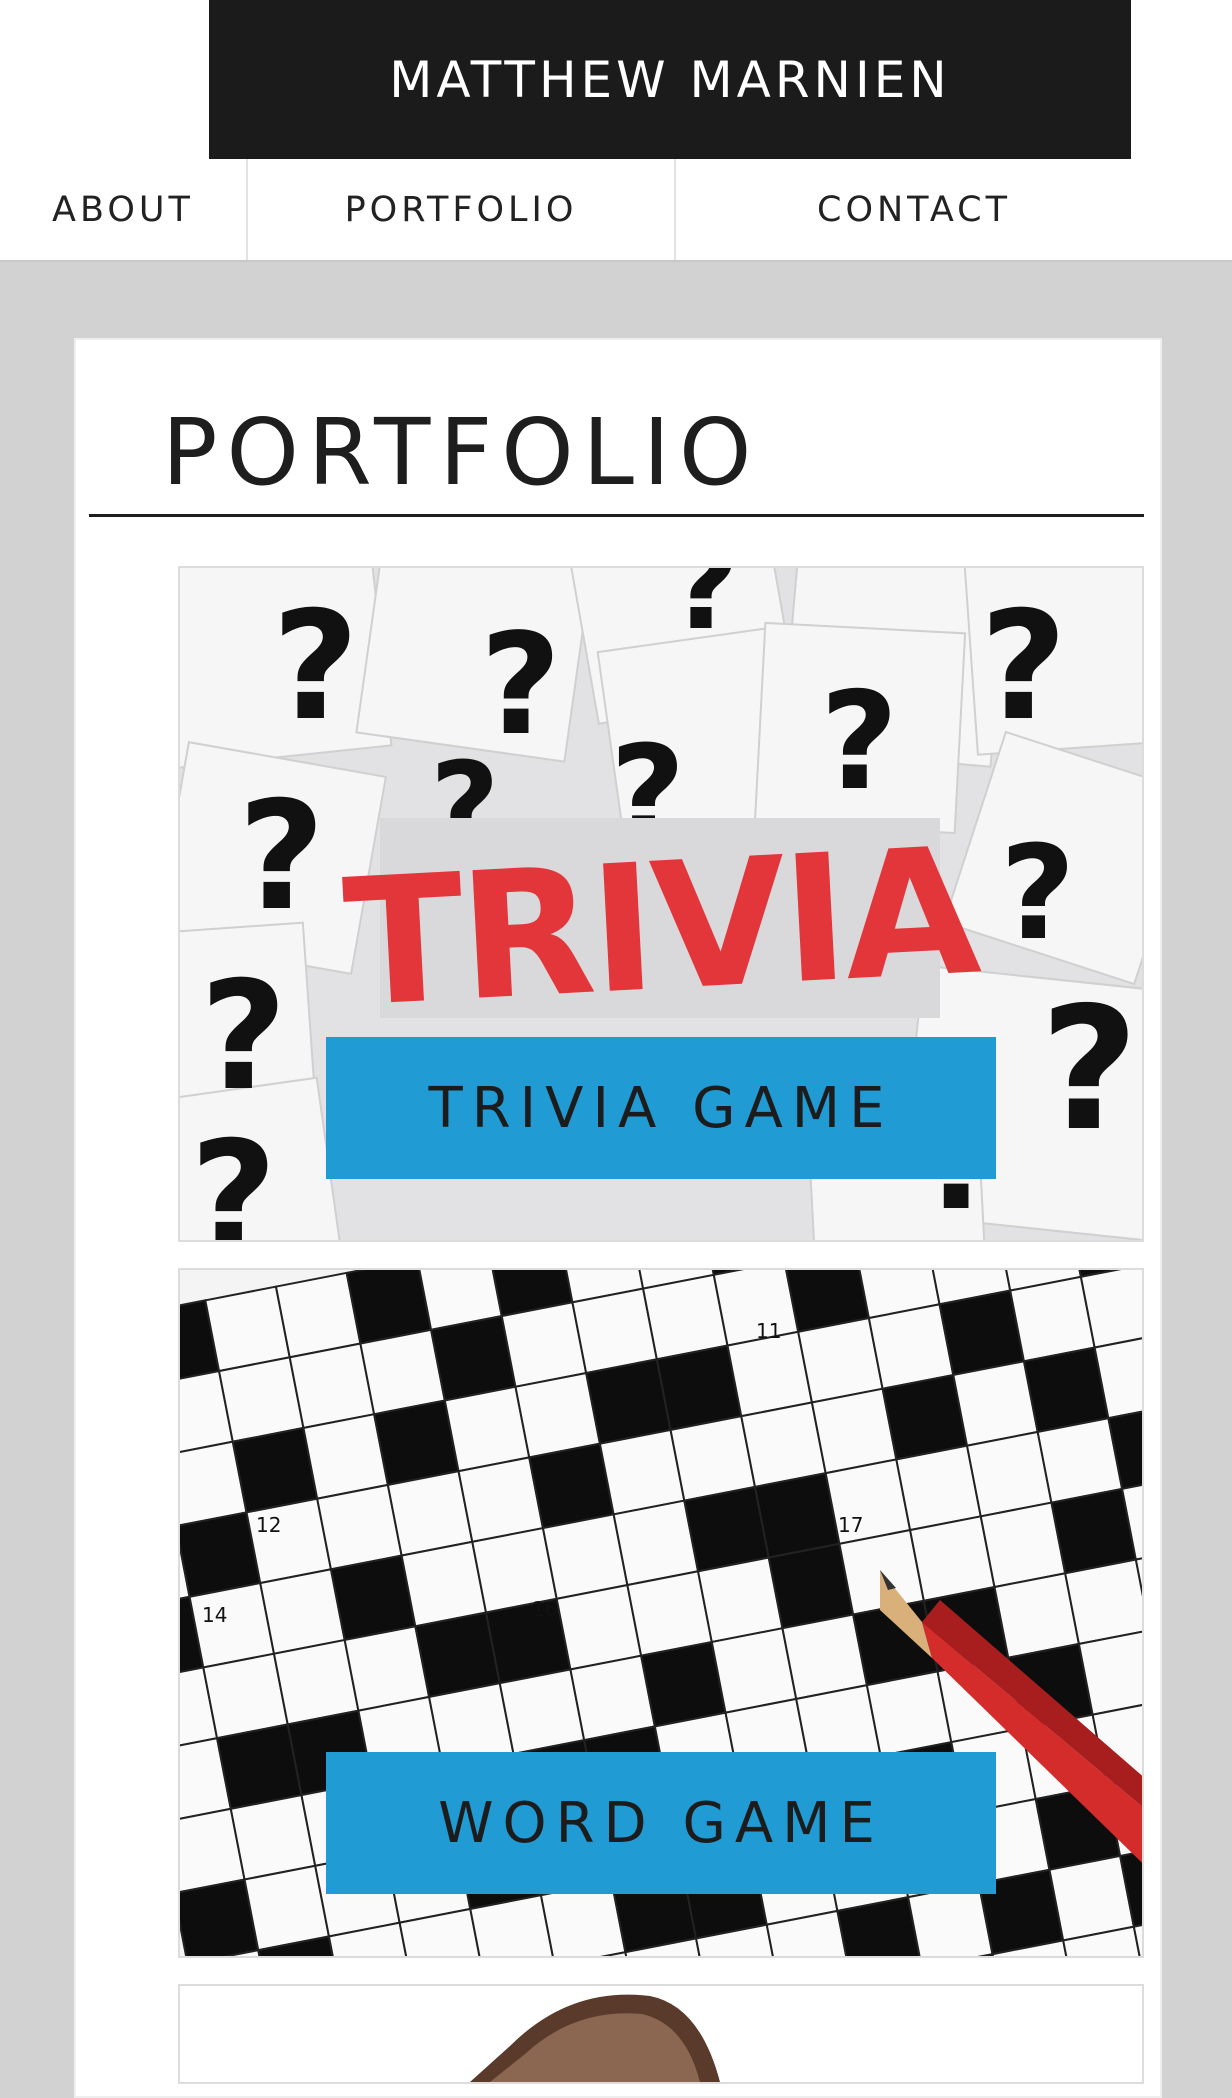 The width and height of the screenshot is (1232, 2098). I want to click on clue-number: 14, so click(214, 1615).